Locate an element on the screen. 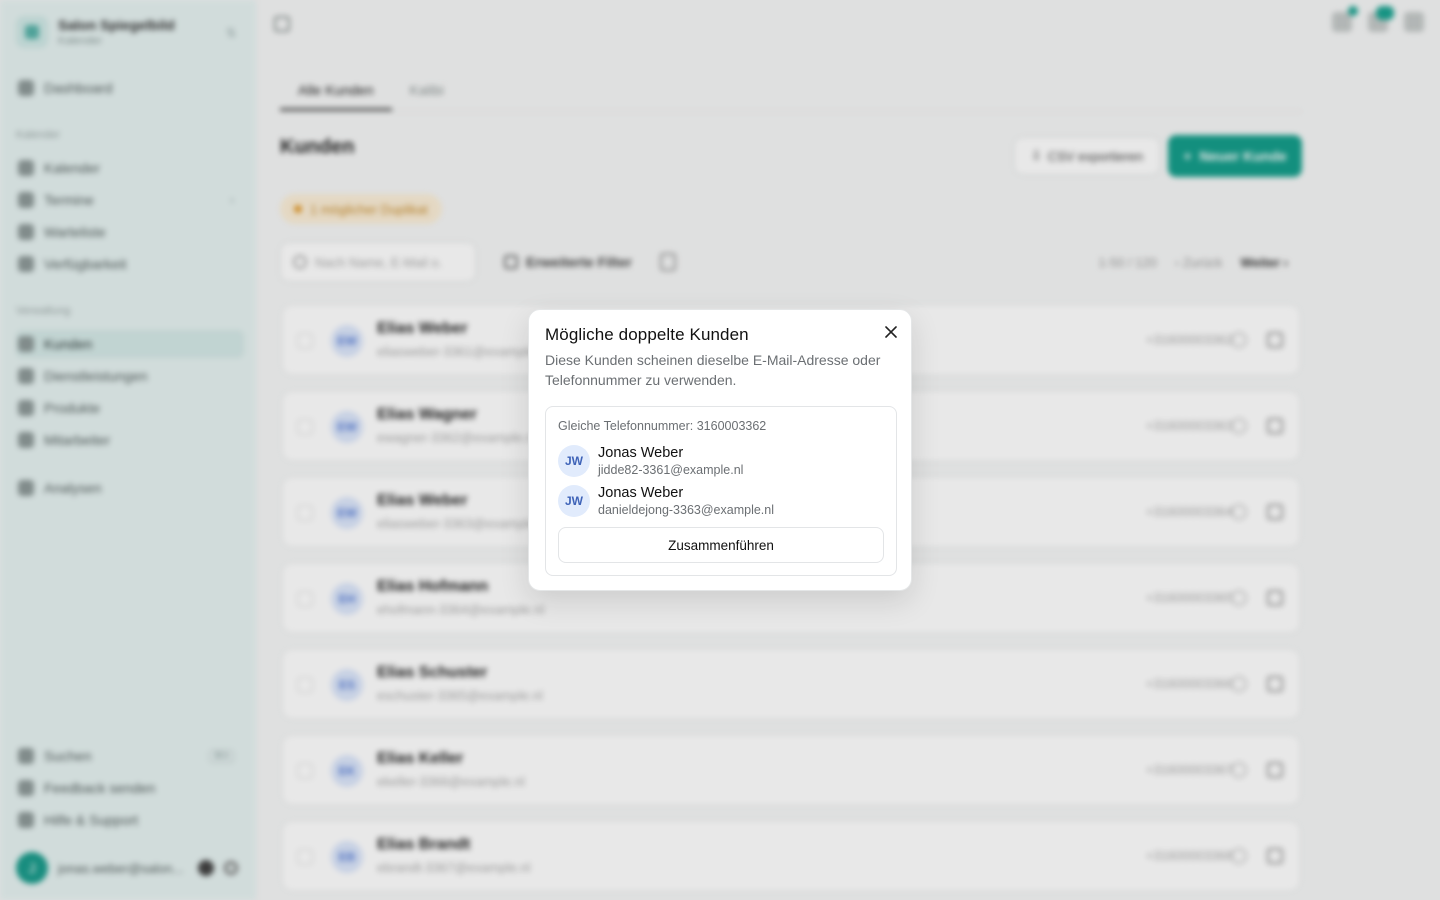 The height and width of the screenshot is (900, 1440). dialog-title: Mögliche doppelte Kunden is located at coordinates (647, 334).